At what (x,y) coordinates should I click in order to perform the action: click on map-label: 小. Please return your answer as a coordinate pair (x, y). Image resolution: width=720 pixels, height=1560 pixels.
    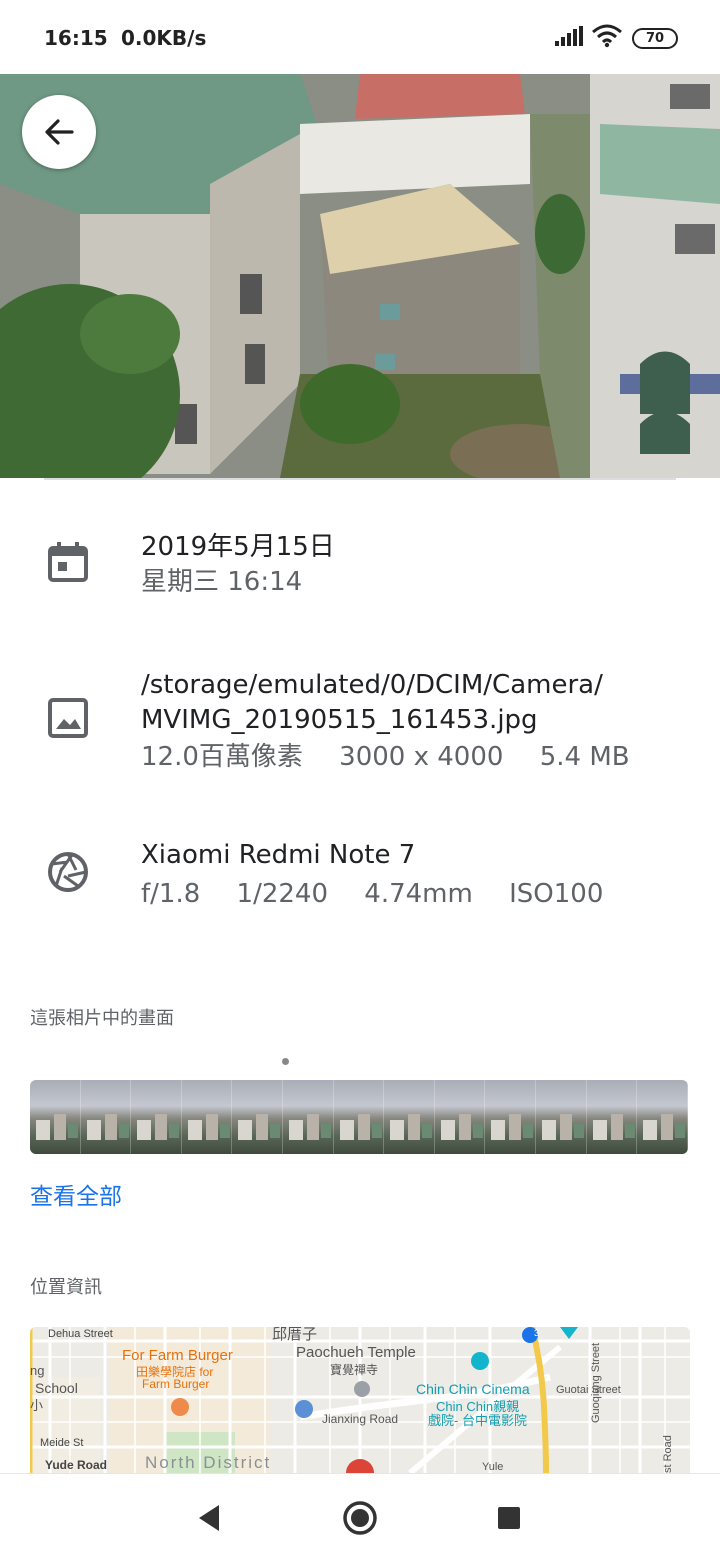
    Looking at the image, I should click on (37, 1405).